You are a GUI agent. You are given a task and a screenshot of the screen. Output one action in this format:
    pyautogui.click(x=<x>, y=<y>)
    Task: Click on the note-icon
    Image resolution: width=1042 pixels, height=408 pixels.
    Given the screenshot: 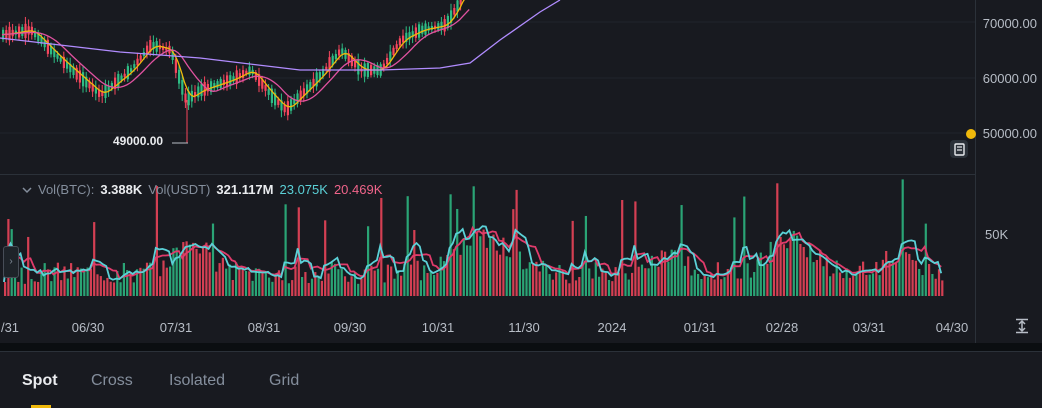 What is the action you would take?
    pyautogui.click(x=959, y=149)
    